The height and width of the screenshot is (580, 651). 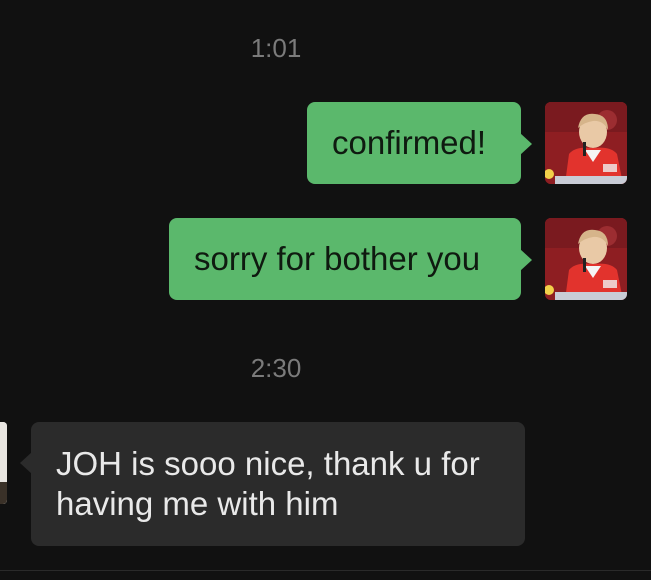 I want to click on outgoing-message-bubble: confirmed!, so click(x=419, y=143).